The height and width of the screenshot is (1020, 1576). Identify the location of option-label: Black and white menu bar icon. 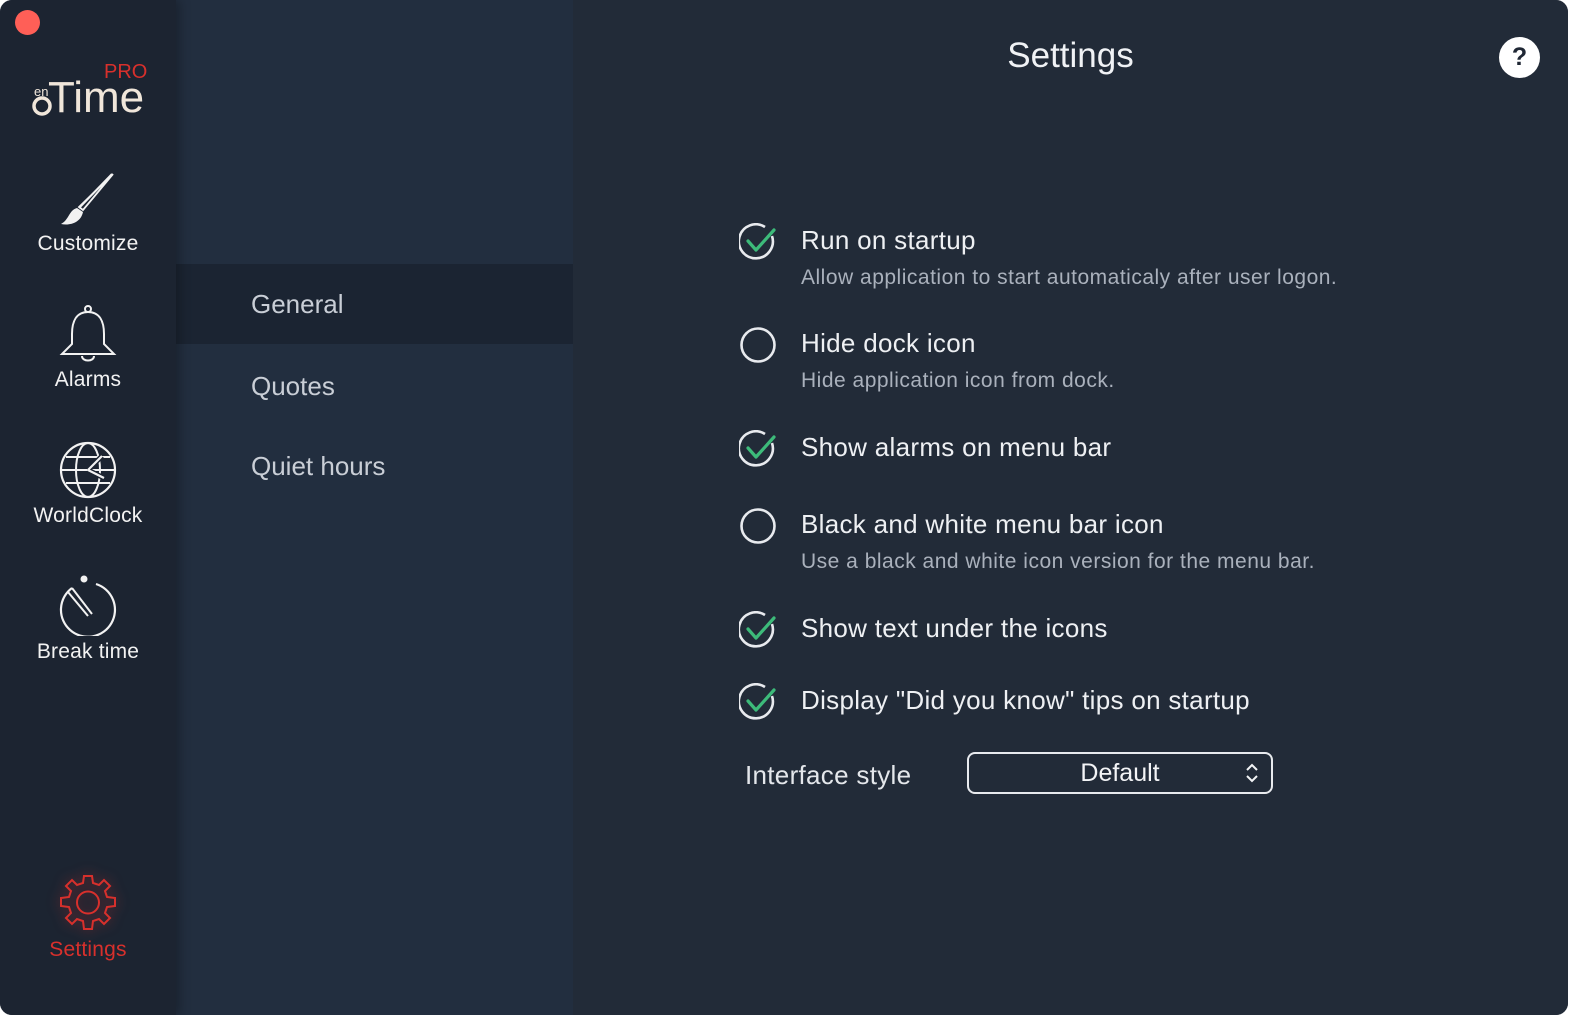
(982, 524).